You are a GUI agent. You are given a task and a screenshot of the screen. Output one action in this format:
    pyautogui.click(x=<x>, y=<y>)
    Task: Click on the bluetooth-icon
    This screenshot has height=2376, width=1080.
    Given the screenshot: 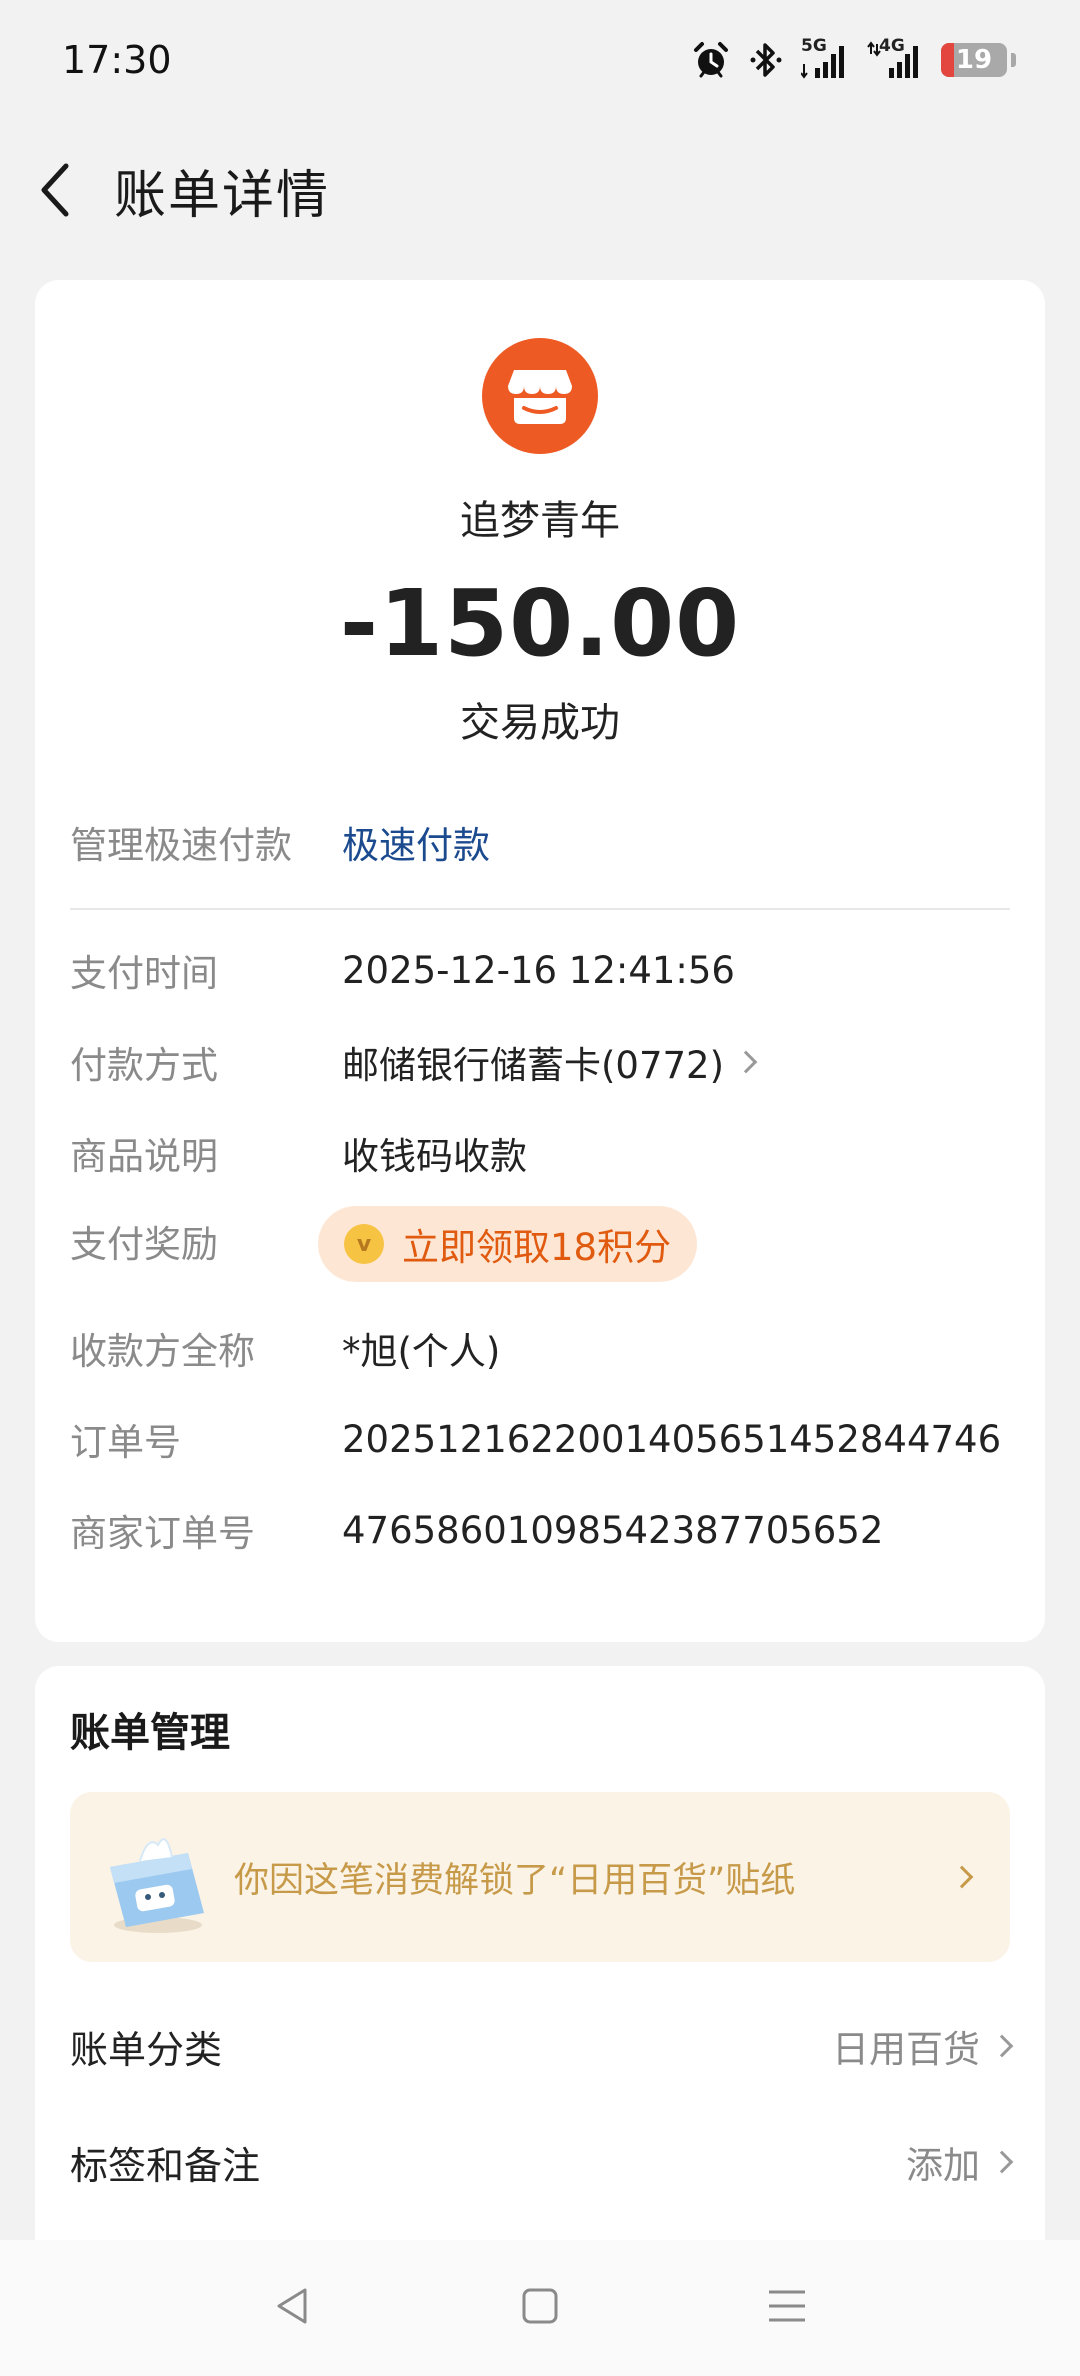 What is the action you would take?
    pyautogui.click(x=766, y=60)
    